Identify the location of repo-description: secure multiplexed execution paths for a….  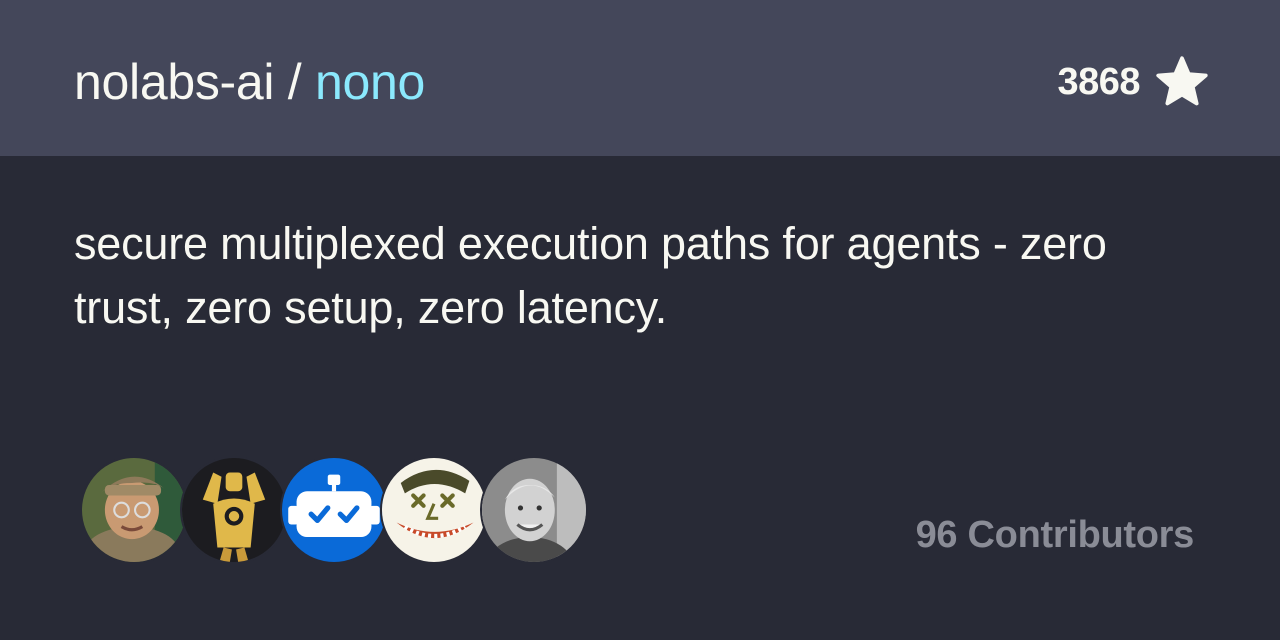
(590, 275).